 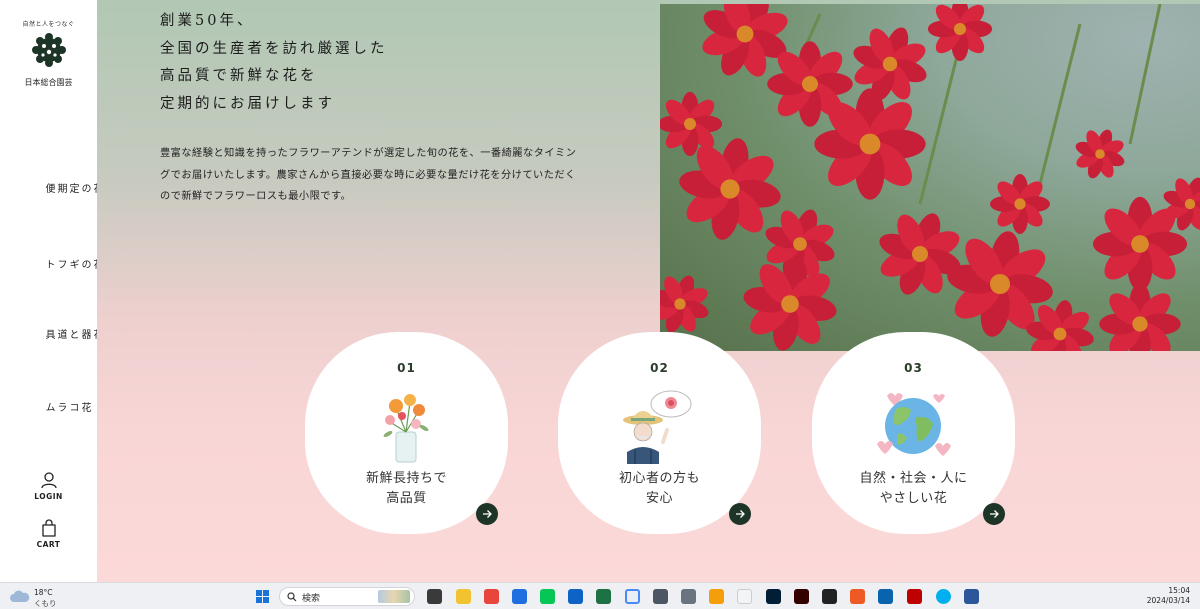 I want to click on headline-line: 創業50年、, so click(x=207, y=21).